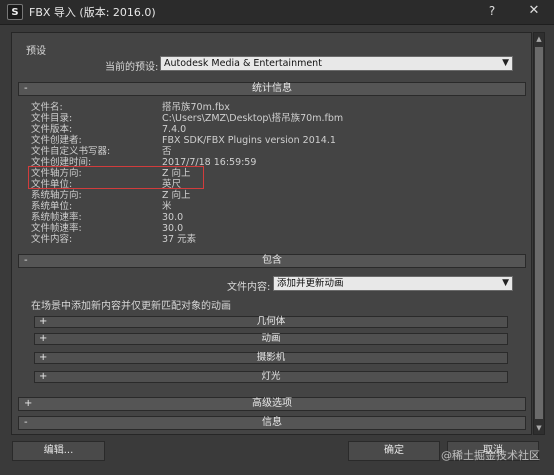 The height and width of the screenshot is (475, 554). What do you see at coordinates (492, 11) in the screenshot?
I see `help-button: ?` at bounding box center [492, 11].